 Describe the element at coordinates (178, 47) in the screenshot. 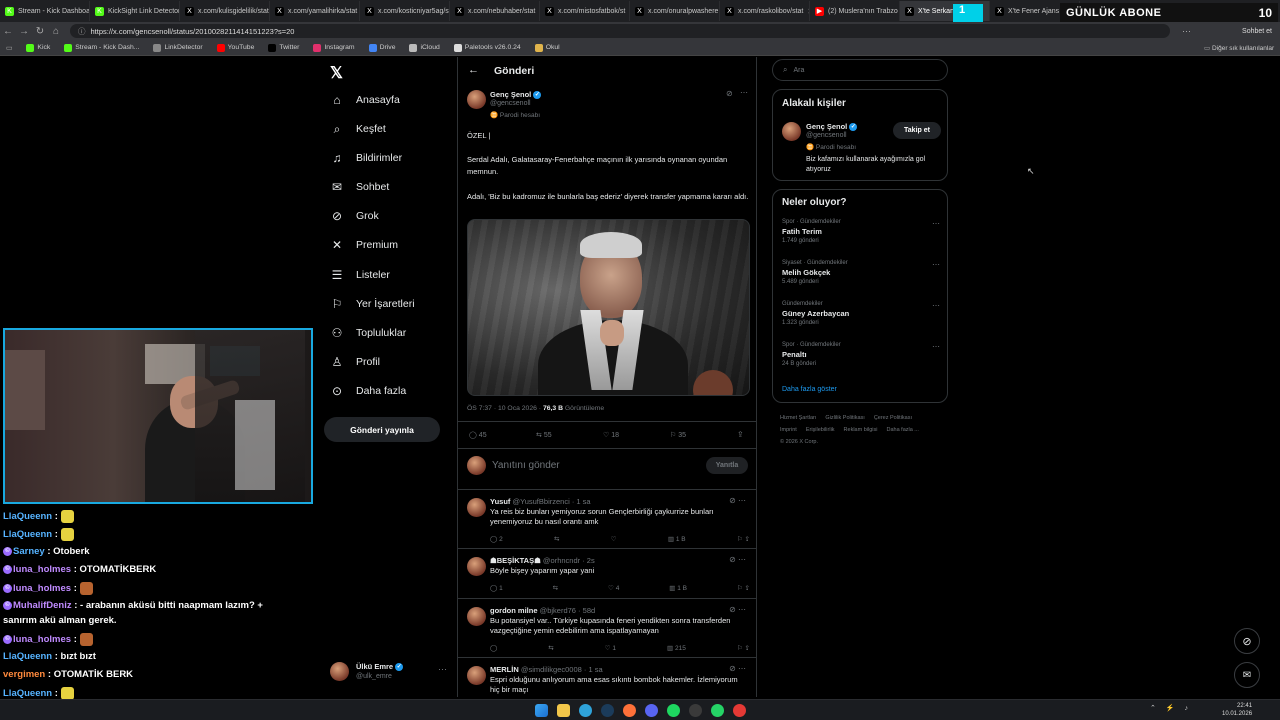

I see `bookmark-item: LinkDetector` at that location.